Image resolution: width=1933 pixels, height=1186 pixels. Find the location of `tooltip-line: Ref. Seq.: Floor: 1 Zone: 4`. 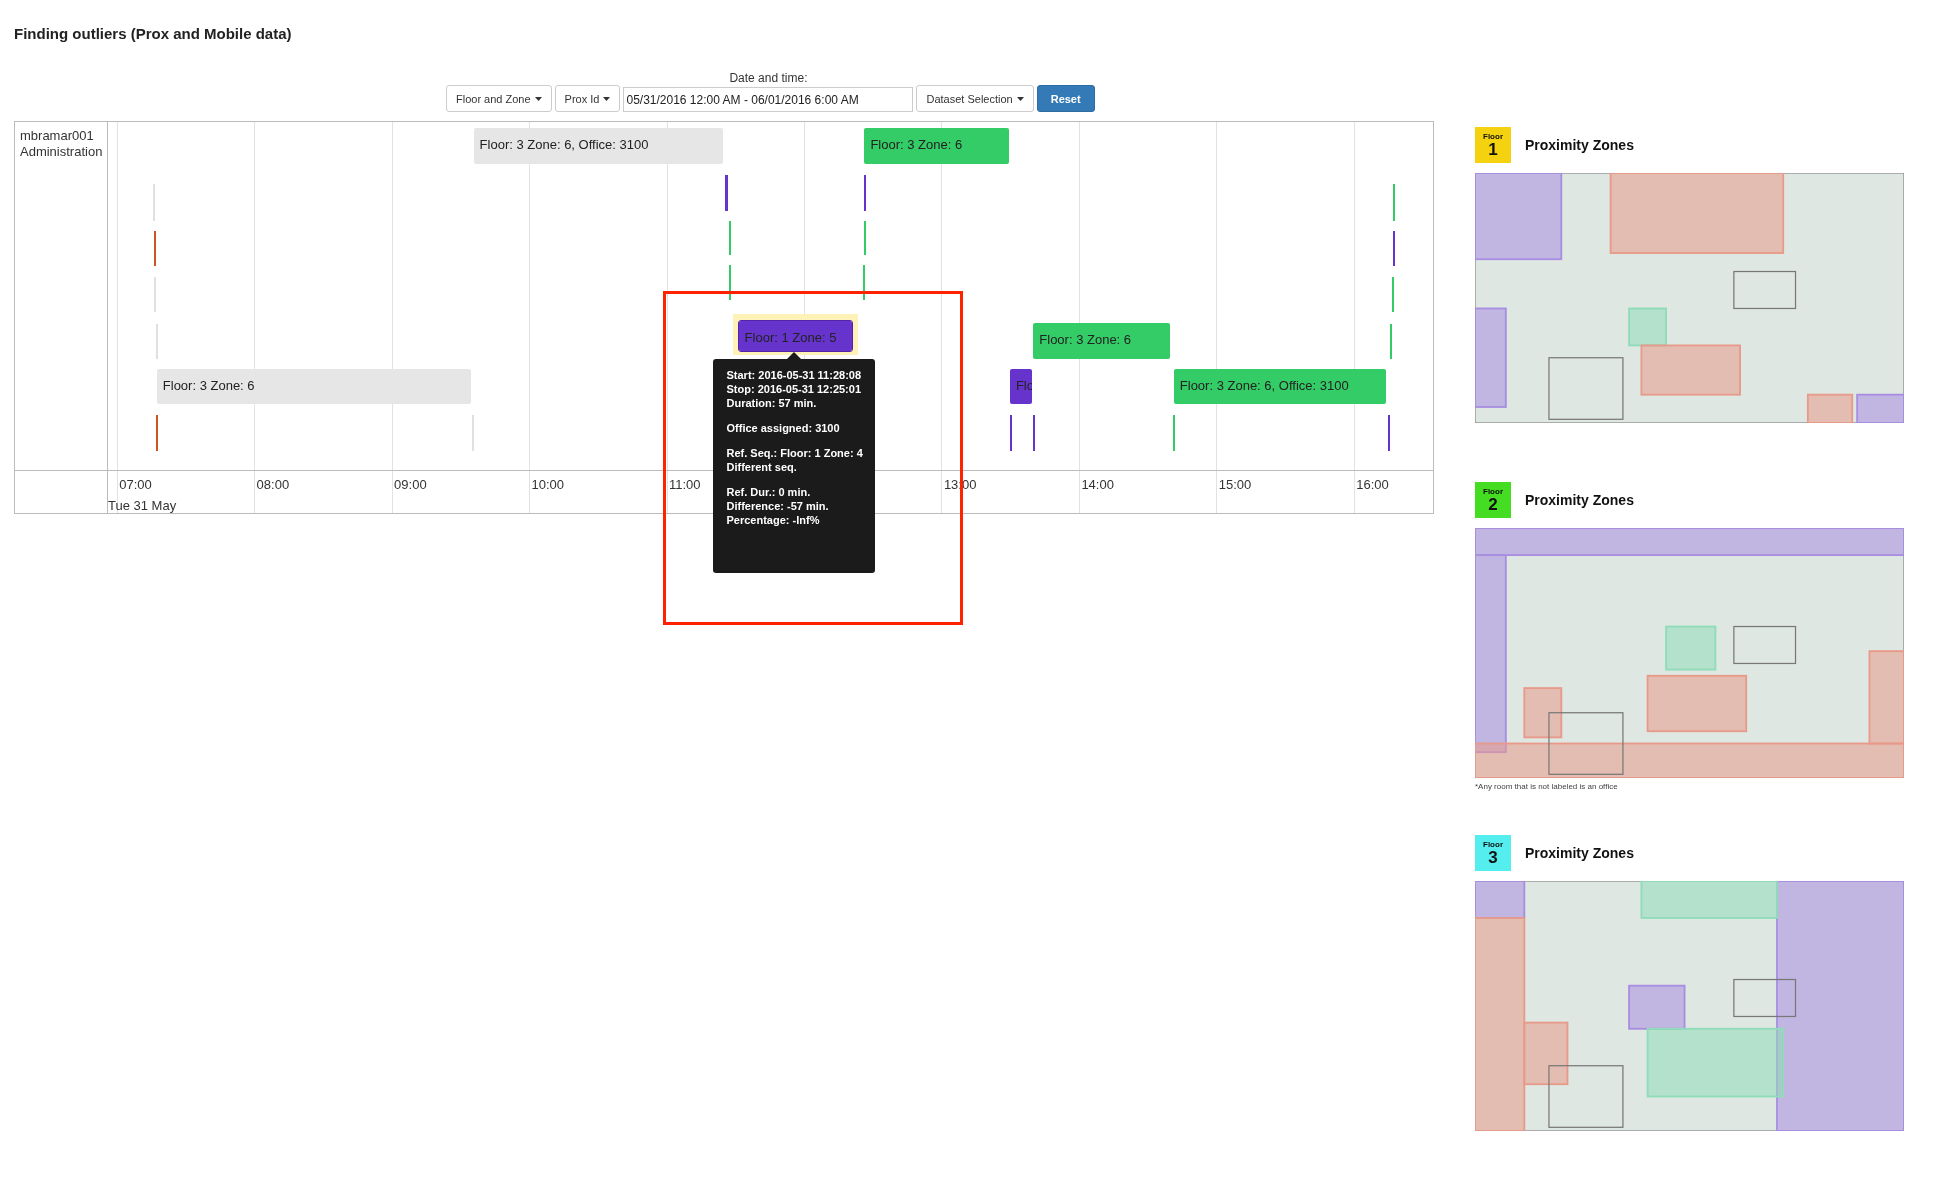

tooltip-line: Ref. Seq.: Floor: 1 Zone: 4 is located at coordinates (794, 452).